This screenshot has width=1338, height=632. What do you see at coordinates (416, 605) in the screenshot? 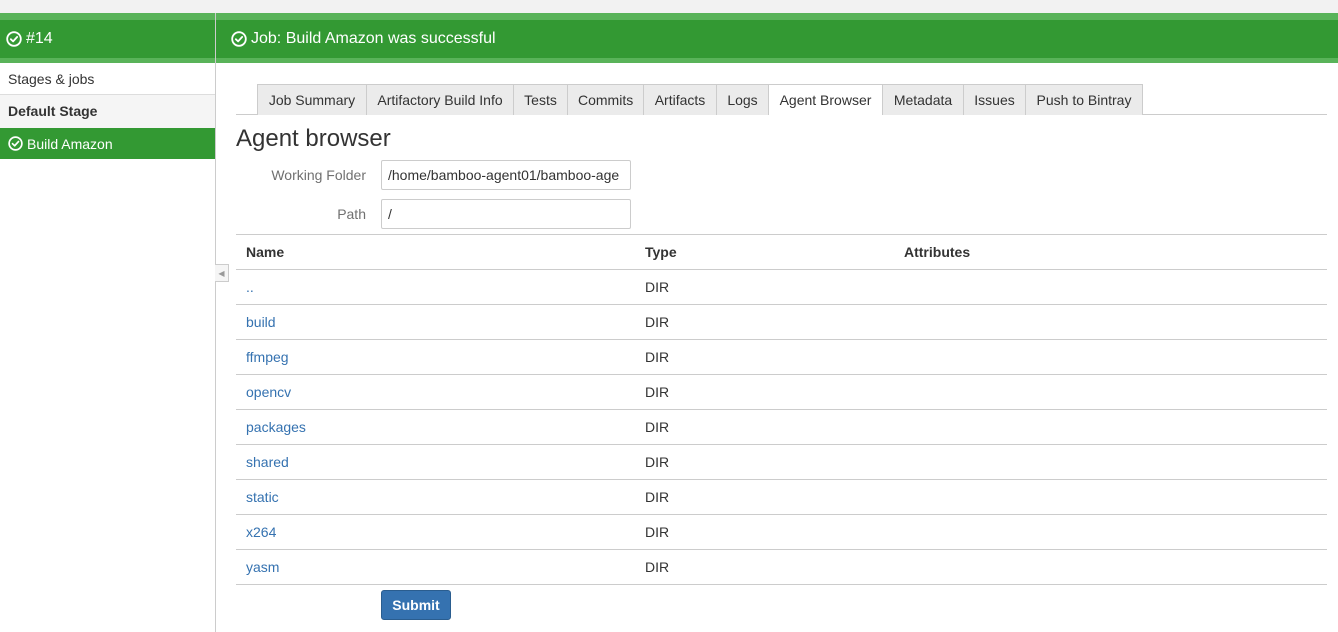
I see `submit-button: Submit` at bounding box center [416, 605].